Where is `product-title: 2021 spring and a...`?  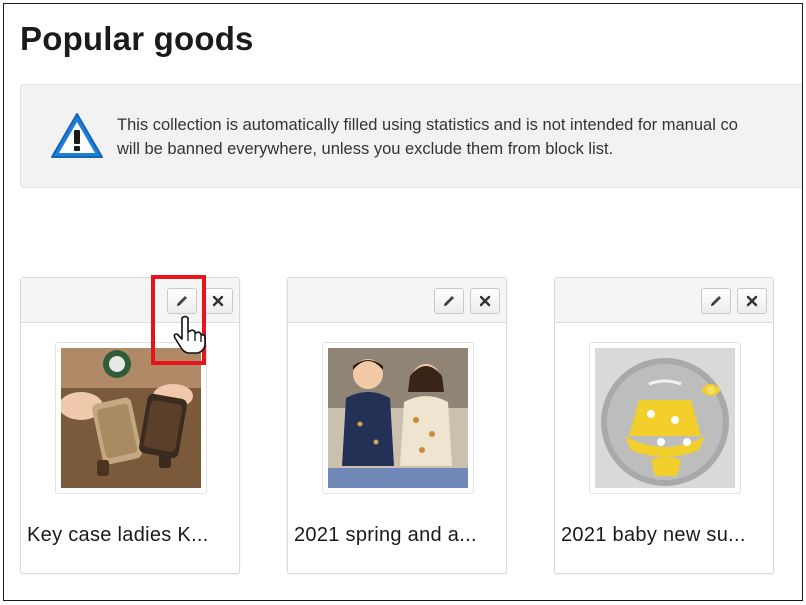 product-title: 2021 spring and a... is located at coordinates (397, 535).